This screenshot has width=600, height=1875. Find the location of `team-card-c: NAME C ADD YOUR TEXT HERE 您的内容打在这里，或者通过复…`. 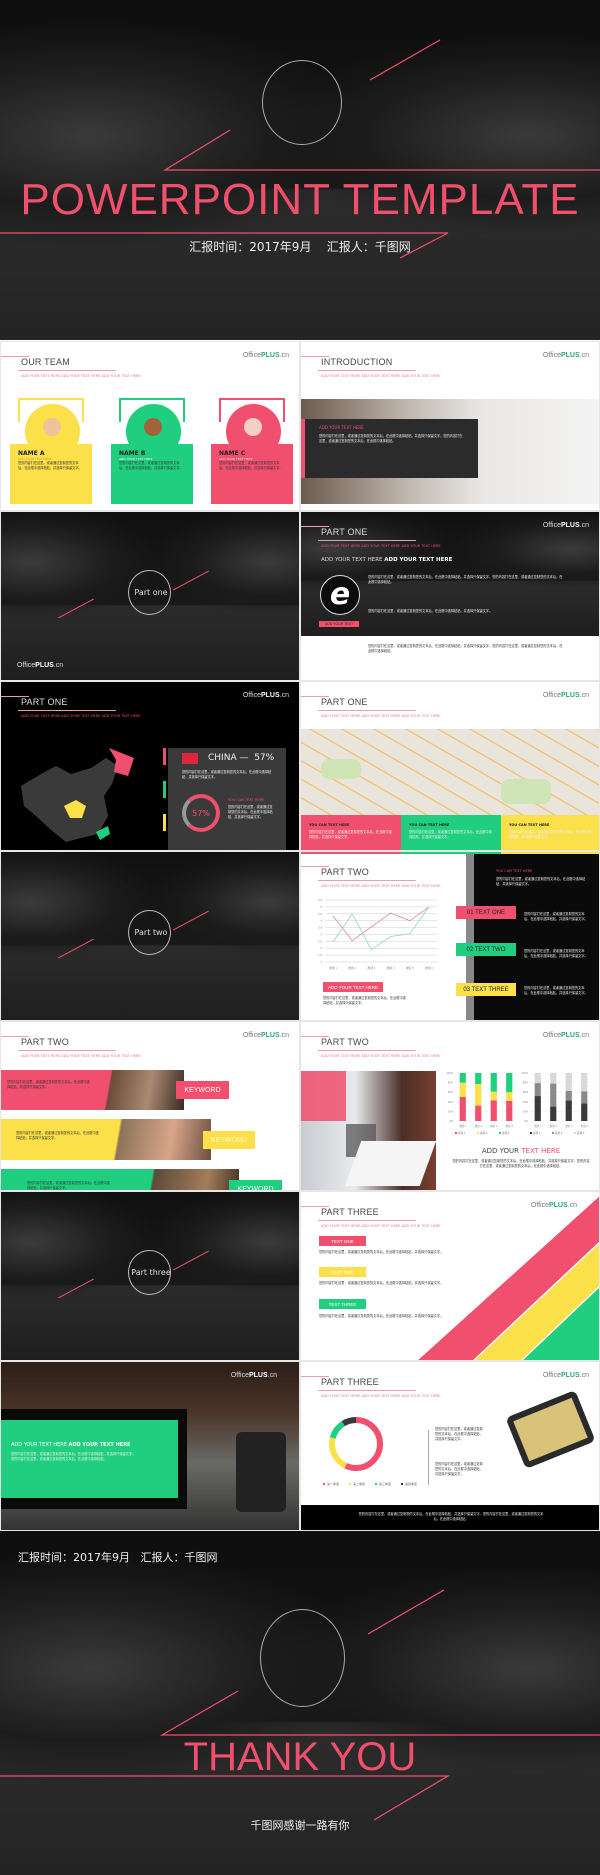

team-card-c: NAME C ADD YOUR TEXT HERE 您的内容打在这里，或者通过复… is located at coordinates (253, 451).